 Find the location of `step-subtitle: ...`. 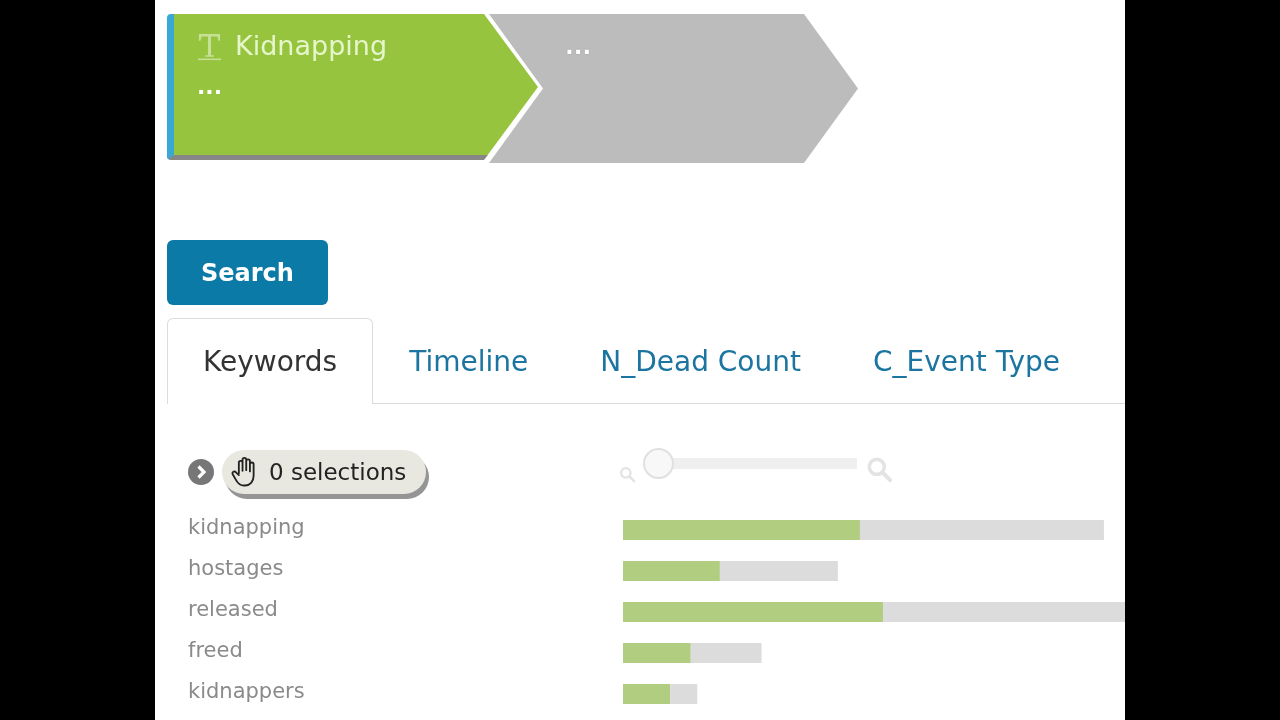

step-subtitle: ... is located at coordinates (210, 87).